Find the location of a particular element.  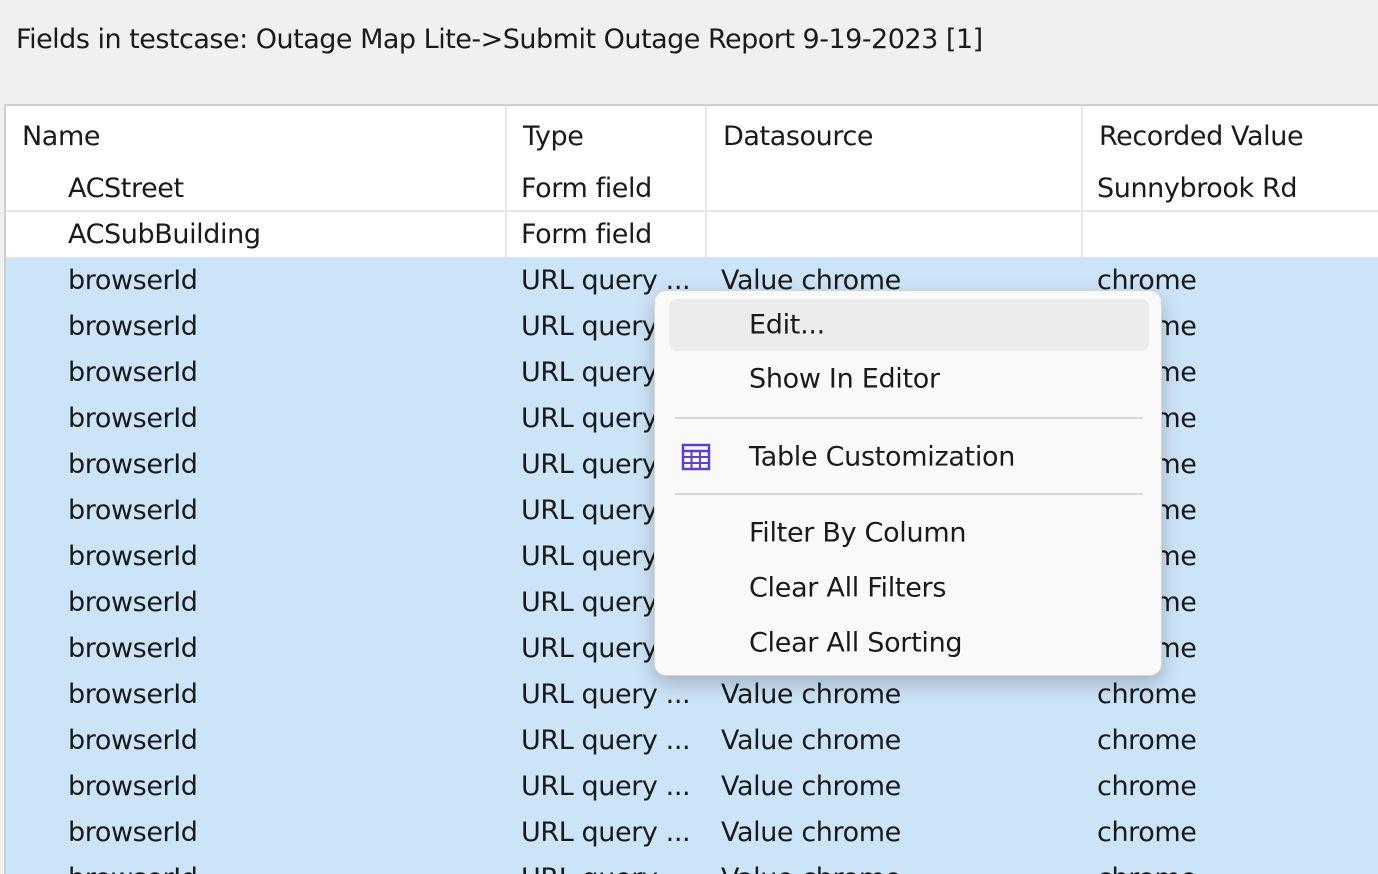

table-row: ACStreet Form field Sunnybrook Rd is located at coordinates (692, 189).